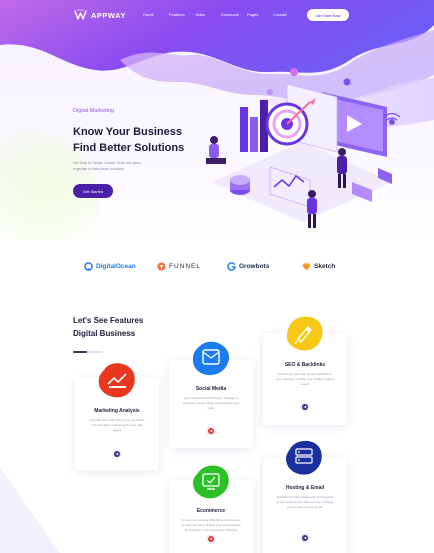 The height and width of the screenshot is (553, 434). I want to click on ecommerce-icon, so click(211, 482).